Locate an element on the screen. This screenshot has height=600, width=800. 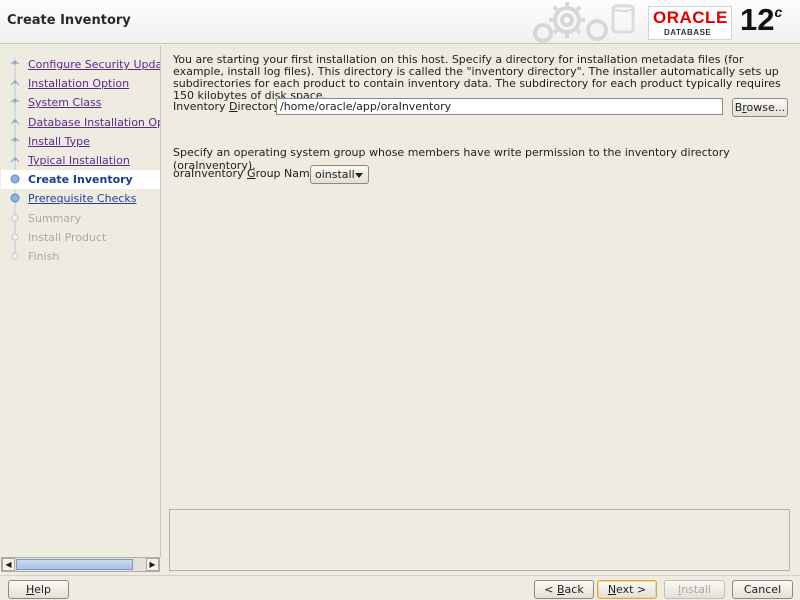
oracle-logo: ORACLE DATABASE is located at coordinates (690, 23).